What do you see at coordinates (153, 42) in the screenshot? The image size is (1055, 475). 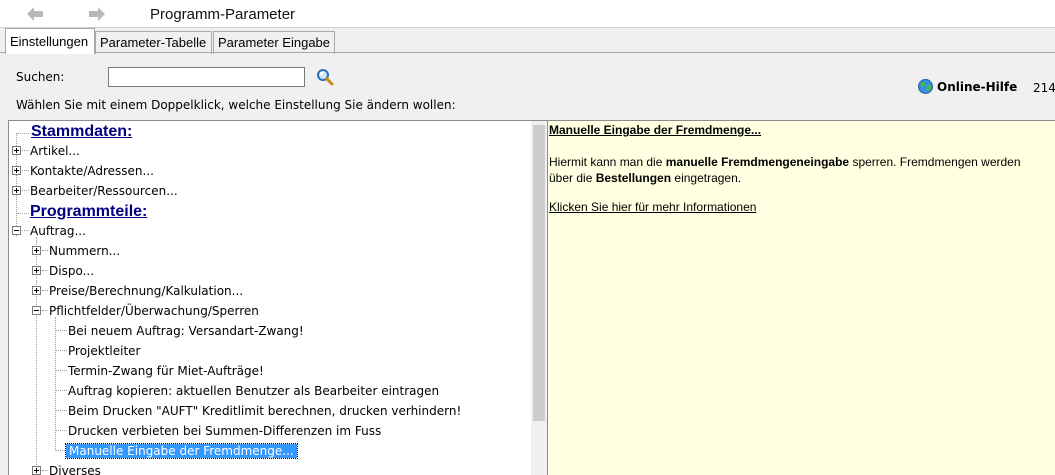 I see `tab-parameter-tabelle: Parameter-Tabelle` at bounding box center [153, 42].